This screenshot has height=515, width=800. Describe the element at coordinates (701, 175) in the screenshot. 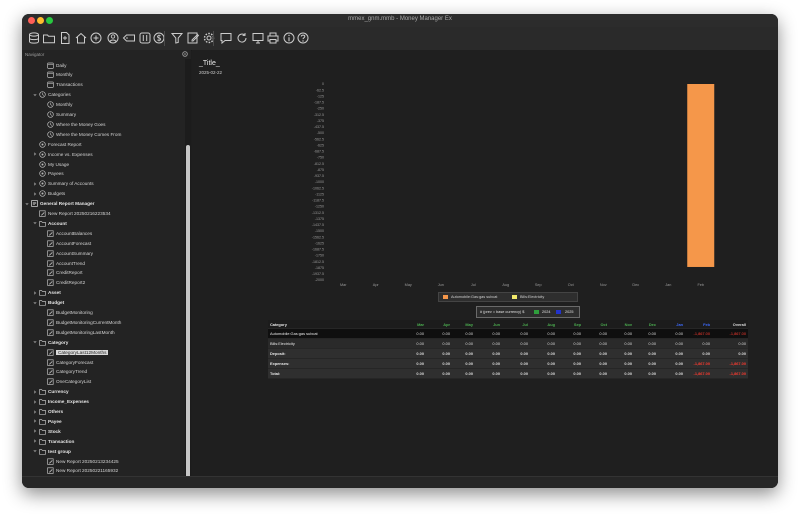

I see `bar-1-feb` at that location.